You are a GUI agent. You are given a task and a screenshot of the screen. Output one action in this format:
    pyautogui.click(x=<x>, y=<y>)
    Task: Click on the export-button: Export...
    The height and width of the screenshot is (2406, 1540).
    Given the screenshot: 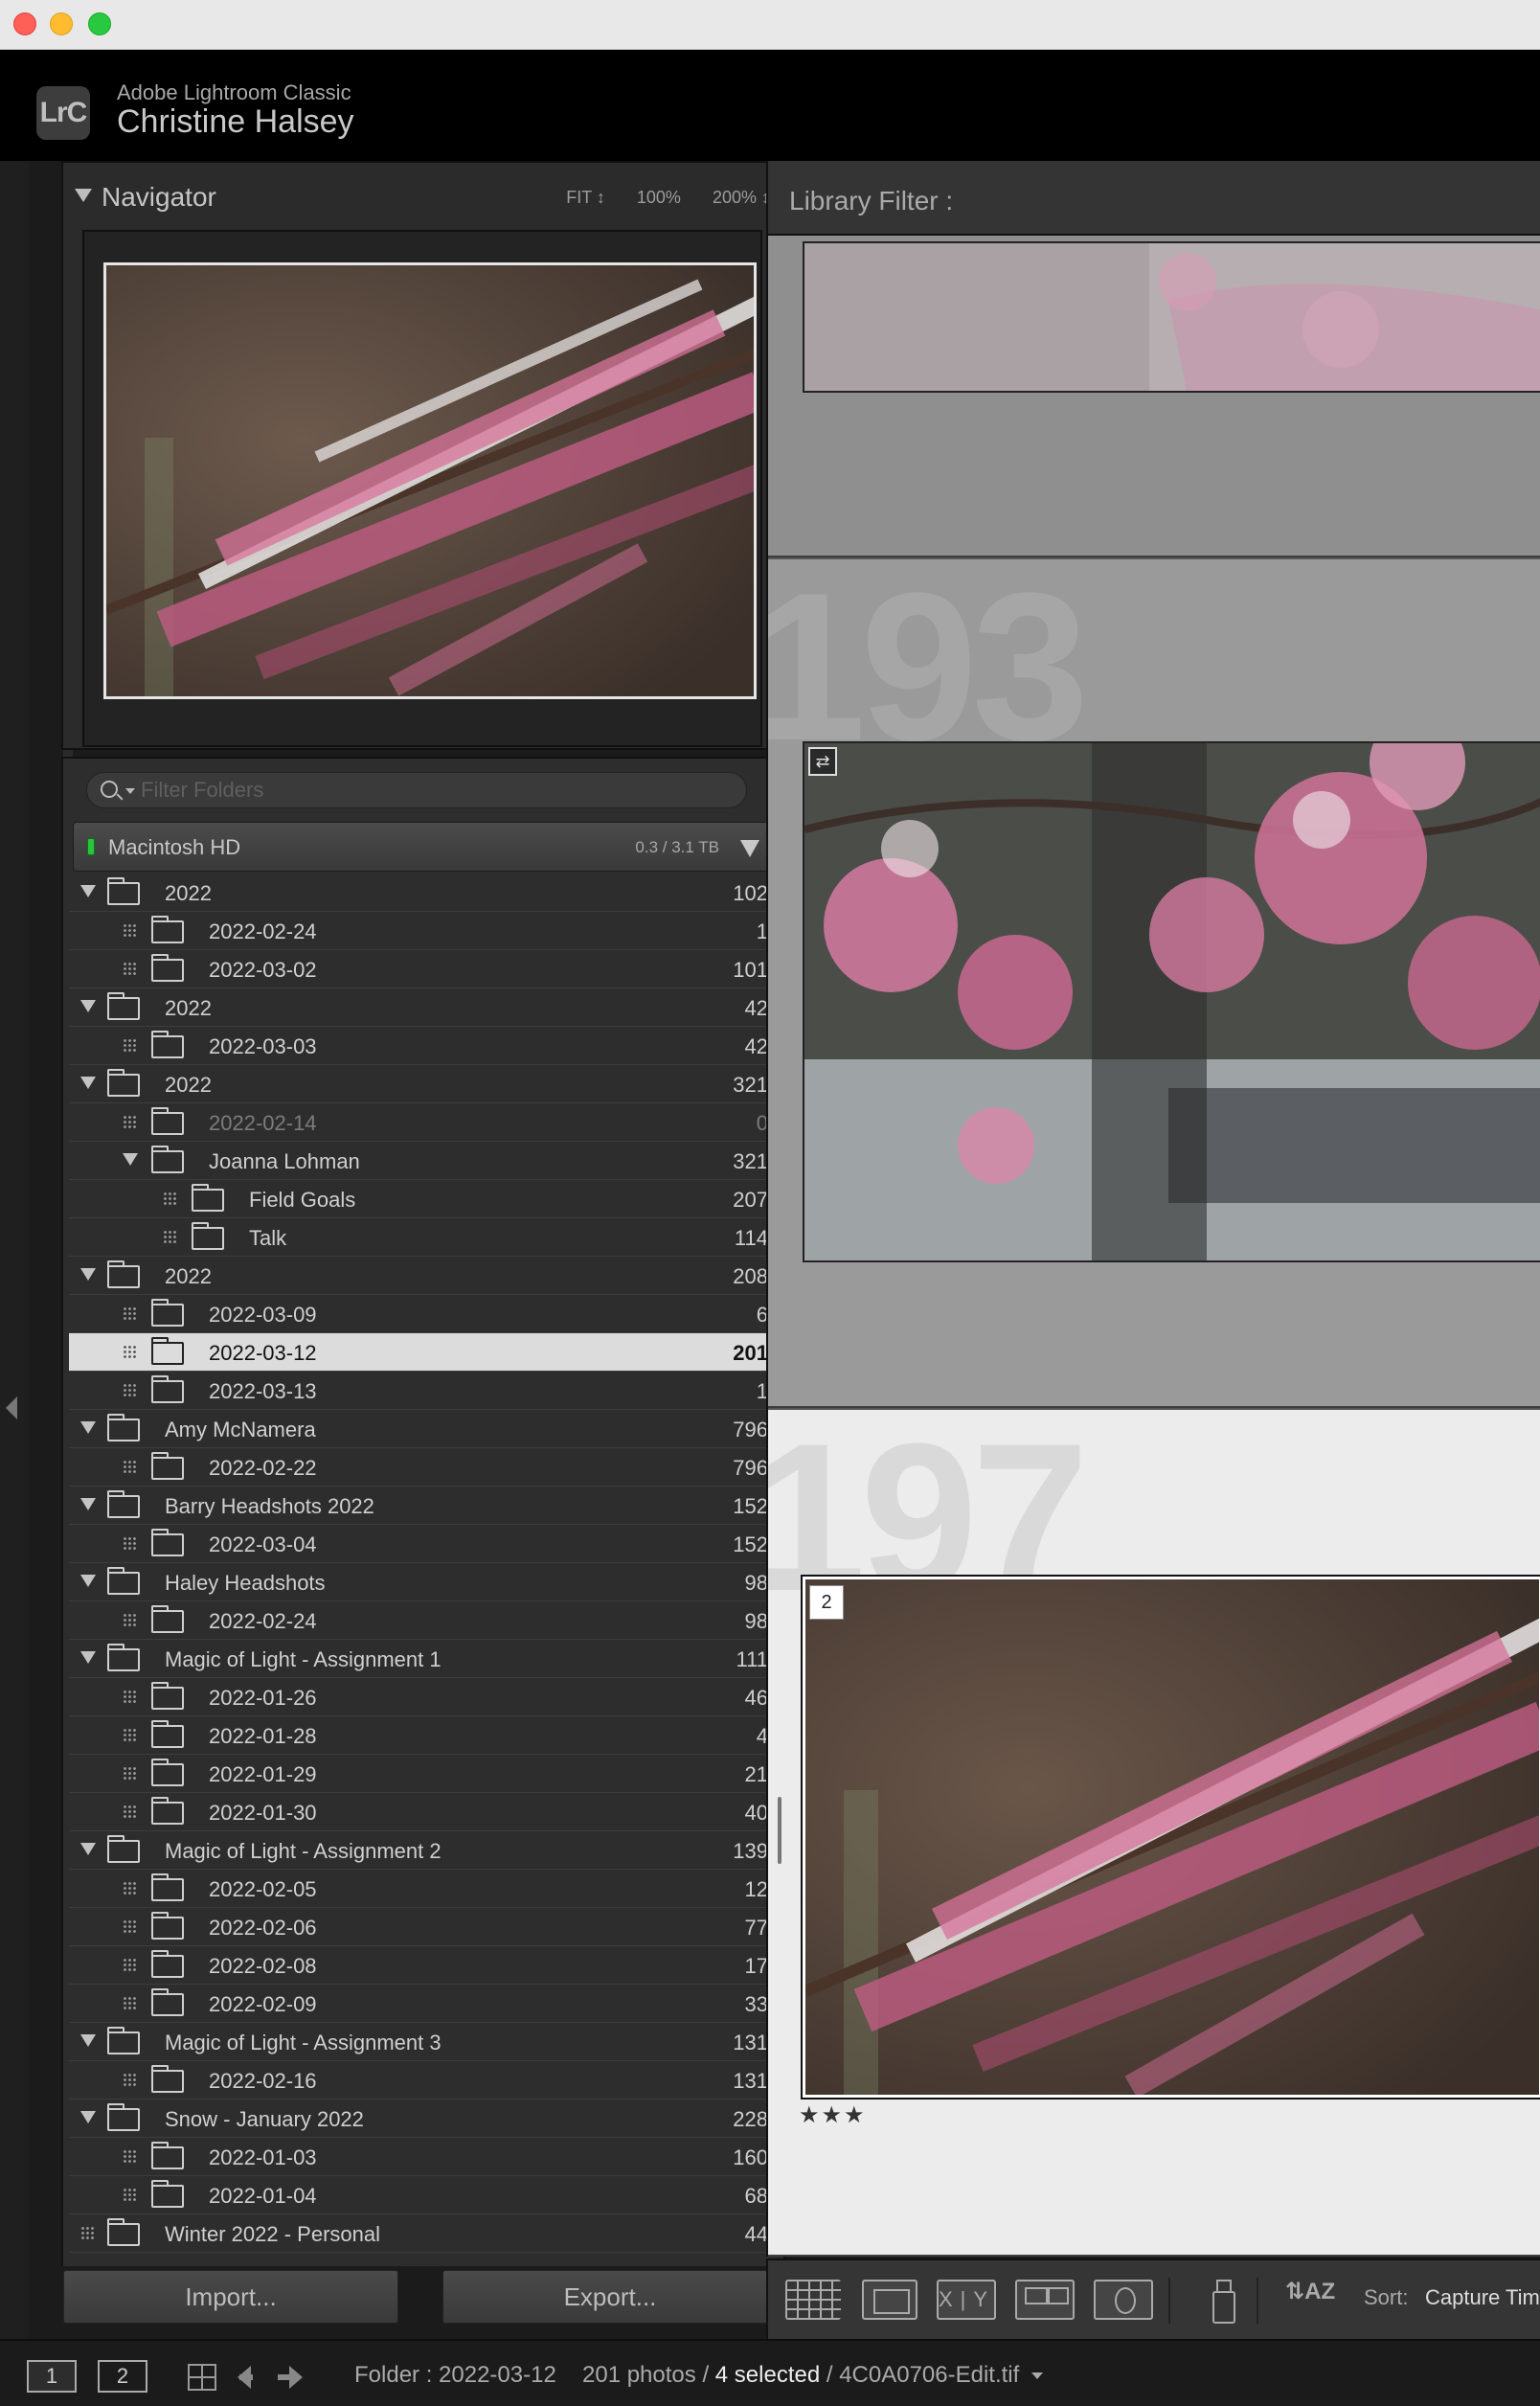 What is the action you would take?
    pyautogui.click(x=610, y=2297)
    